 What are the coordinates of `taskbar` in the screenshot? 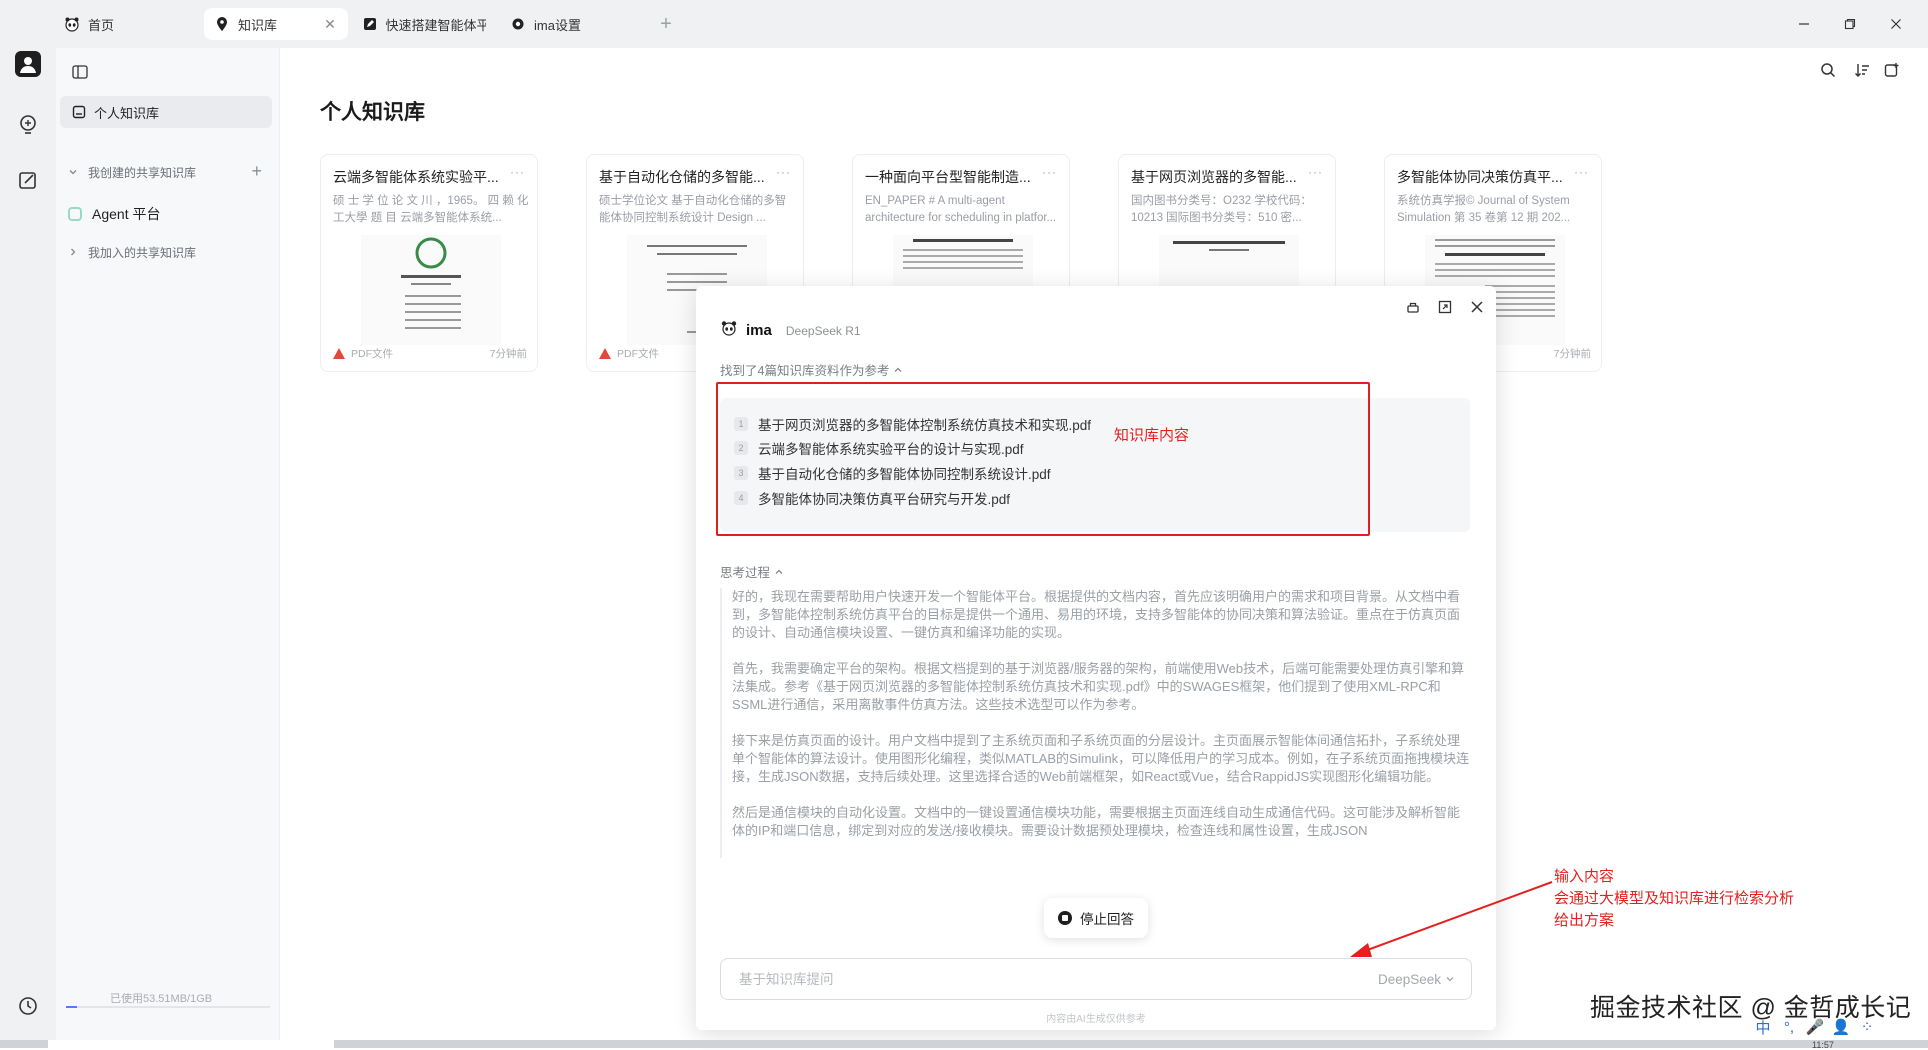 It's located at (964, 1044).